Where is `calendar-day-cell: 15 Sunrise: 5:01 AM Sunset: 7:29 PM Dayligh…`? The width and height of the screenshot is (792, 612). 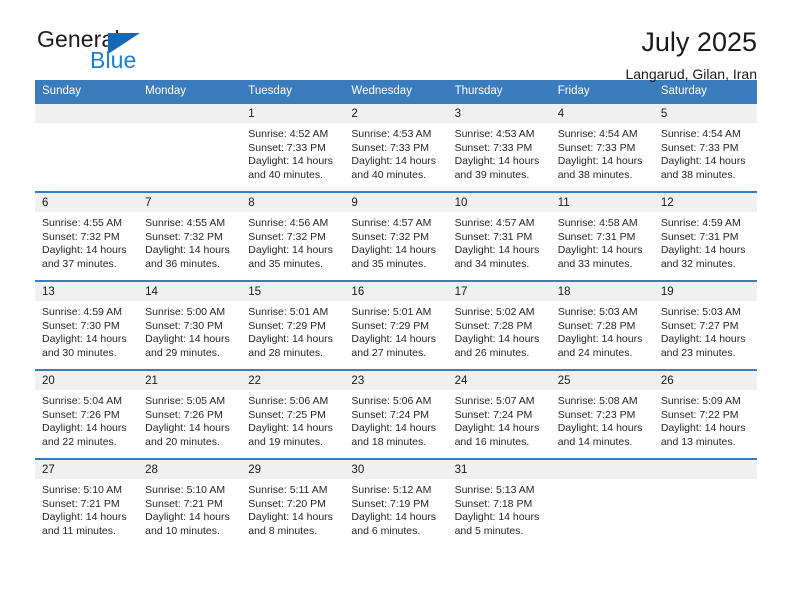 calendar-day-cell: 15 Sunrise: 5:01 AM Sunset: 7:29 PM Dayligh… is located at coordinates (293, 325).